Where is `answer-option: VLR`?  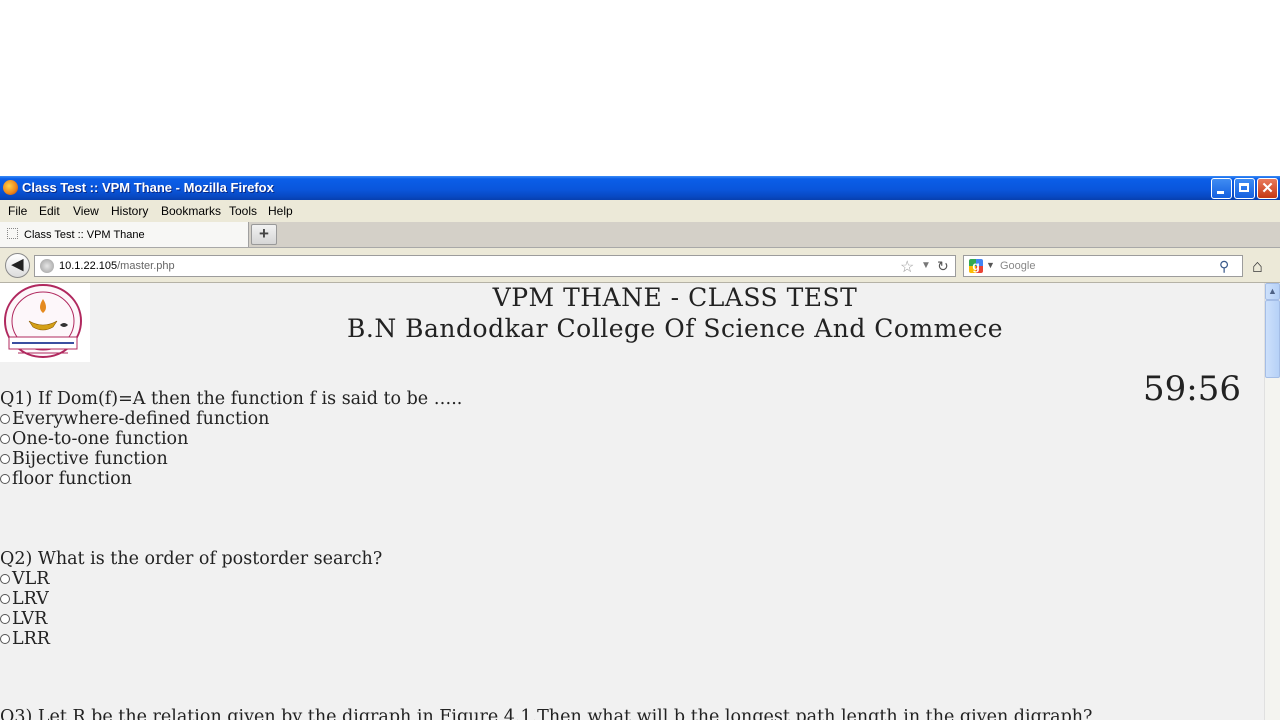
answer-option: VLR is located at coordinates (191, 579).